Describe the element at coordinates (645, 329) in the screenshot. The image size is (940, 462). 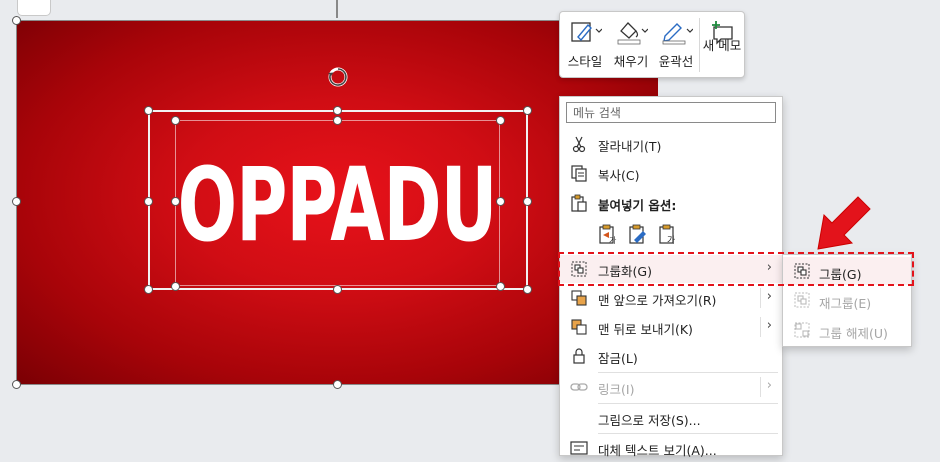
I see `send-back-label: 맨 뒤로 보내기(K)` at that location.